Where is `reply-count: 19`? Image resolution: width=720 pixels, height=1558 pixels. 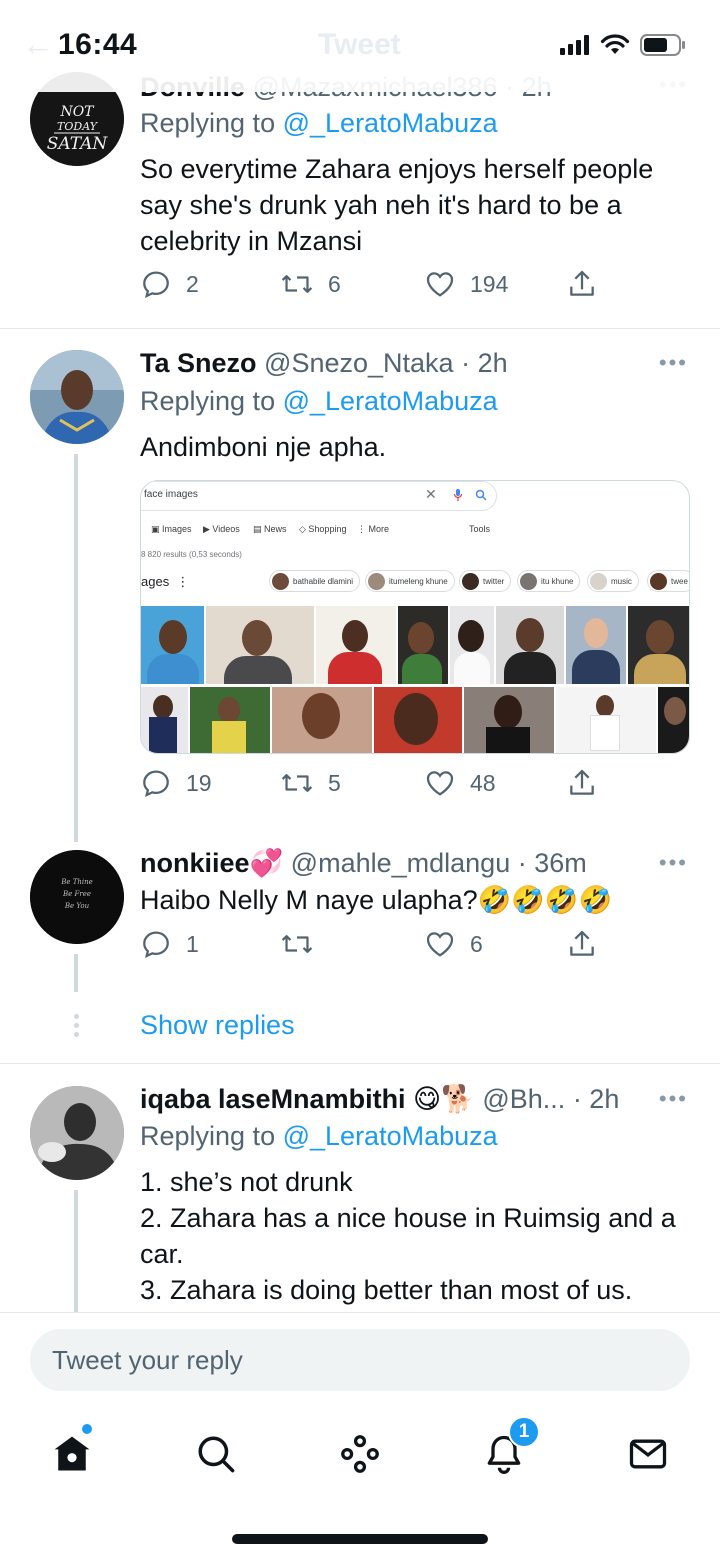
reply-count: 19 is located at coordinates (199, 782).